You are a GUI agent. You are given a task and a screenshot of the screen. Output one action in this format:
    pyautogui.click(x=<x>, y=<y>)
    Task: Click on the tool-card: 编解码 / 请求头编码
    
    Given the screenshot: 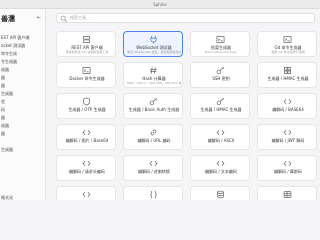 What is the action you would take?
    pyautogui.click(x=86, y=168)
    